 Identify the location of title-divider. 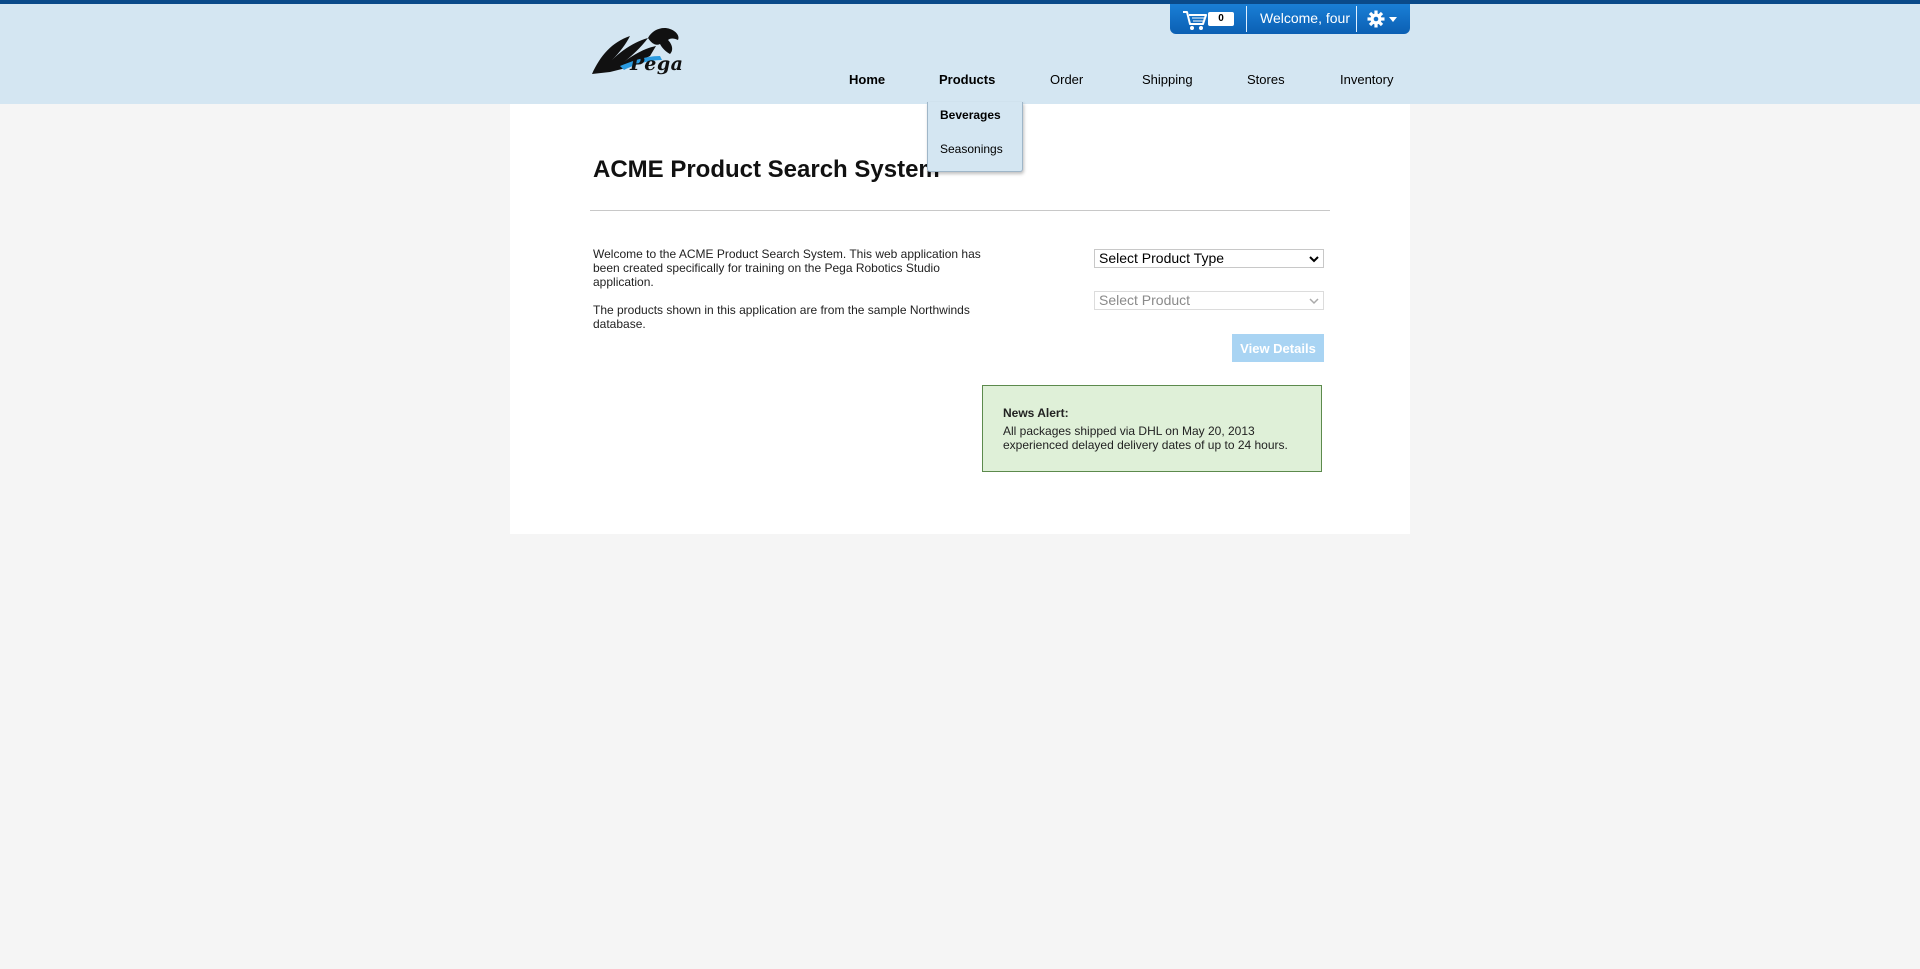
(960, 210).